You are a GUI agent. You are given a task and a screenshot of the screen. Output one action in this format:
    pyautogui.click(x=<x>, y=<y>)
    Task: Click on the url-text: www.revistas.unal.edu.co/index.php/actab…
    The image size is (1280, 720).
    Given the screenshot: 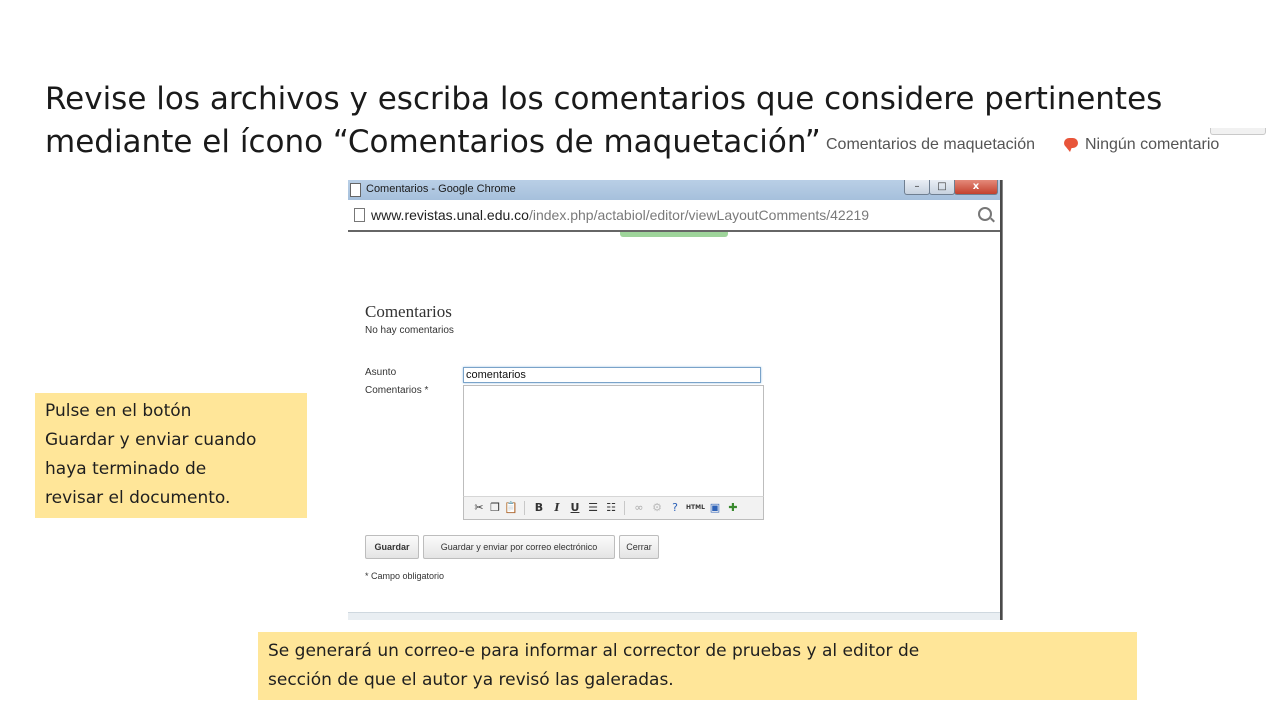 What is the action you would take?
    pyautogui.click(x=620, y=215)
    